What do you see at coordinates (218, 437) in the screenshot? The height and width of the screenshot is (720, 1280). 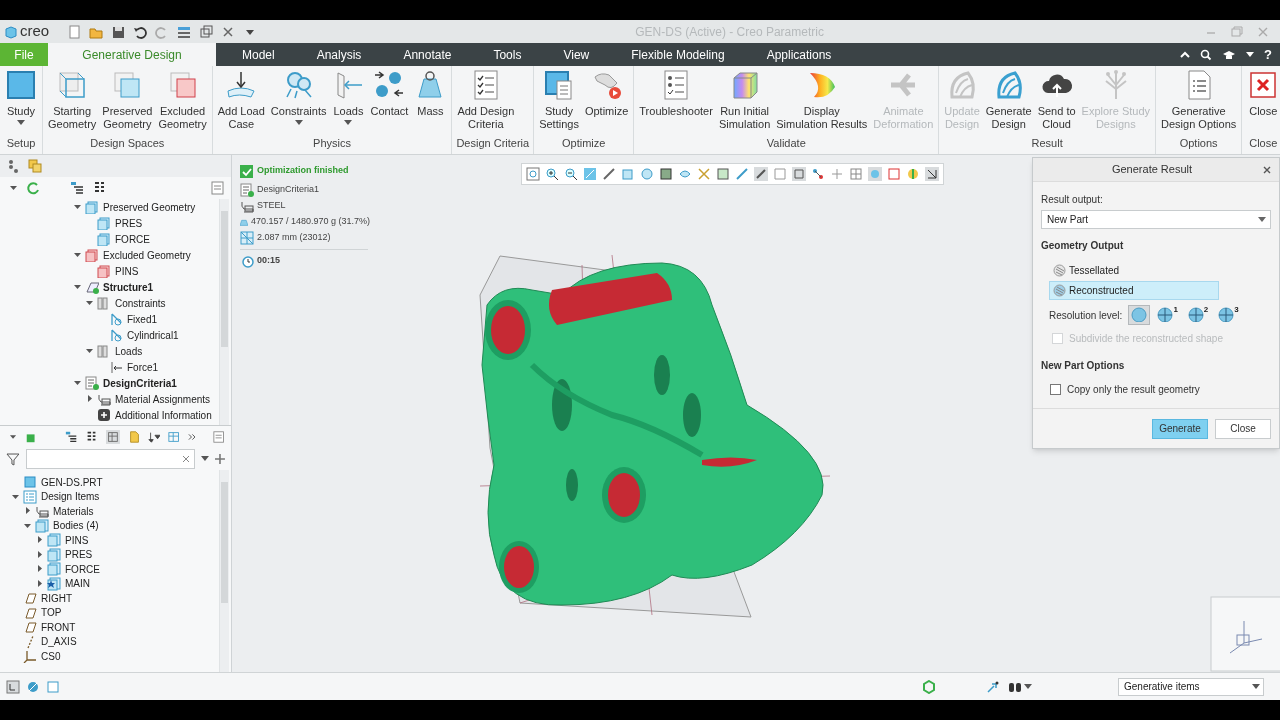 I see `settings-document-icon` at bounding box center [218, 437].